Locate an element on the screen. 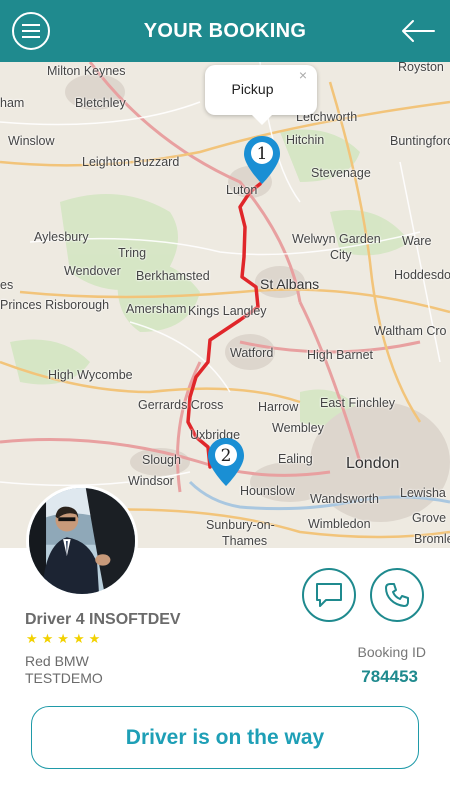  map-label: Thames is located at coordinates (245, 541).